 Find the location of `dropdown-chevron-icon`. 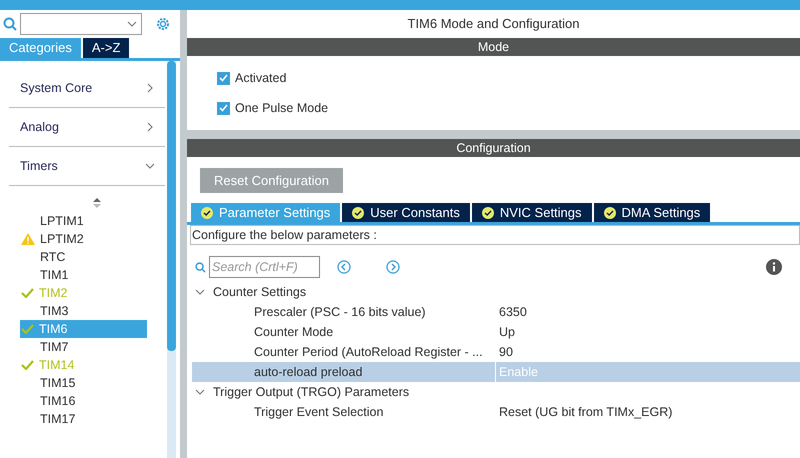

dropdown-chevron-icon is located at coordinates (132, 24).